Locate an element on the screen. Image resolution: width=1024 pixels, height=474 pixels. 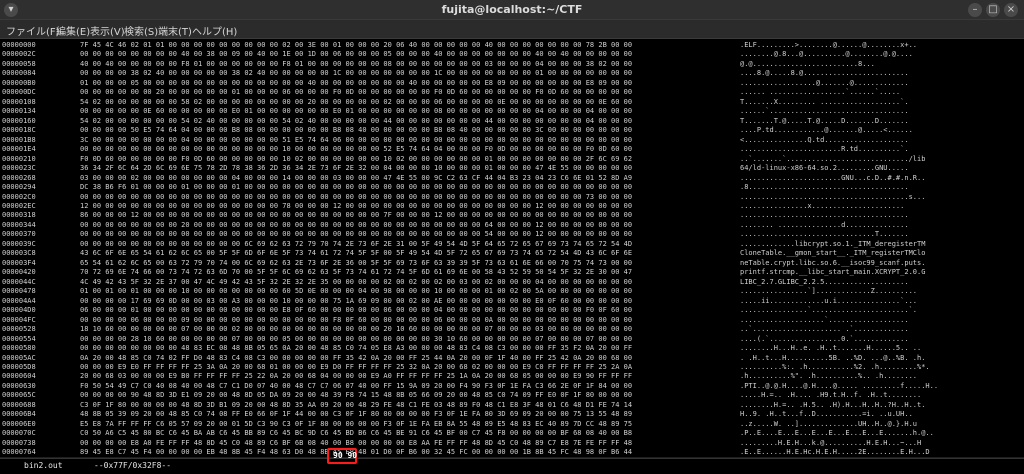
minimize-icon: – is located at coordinates (975, 10).